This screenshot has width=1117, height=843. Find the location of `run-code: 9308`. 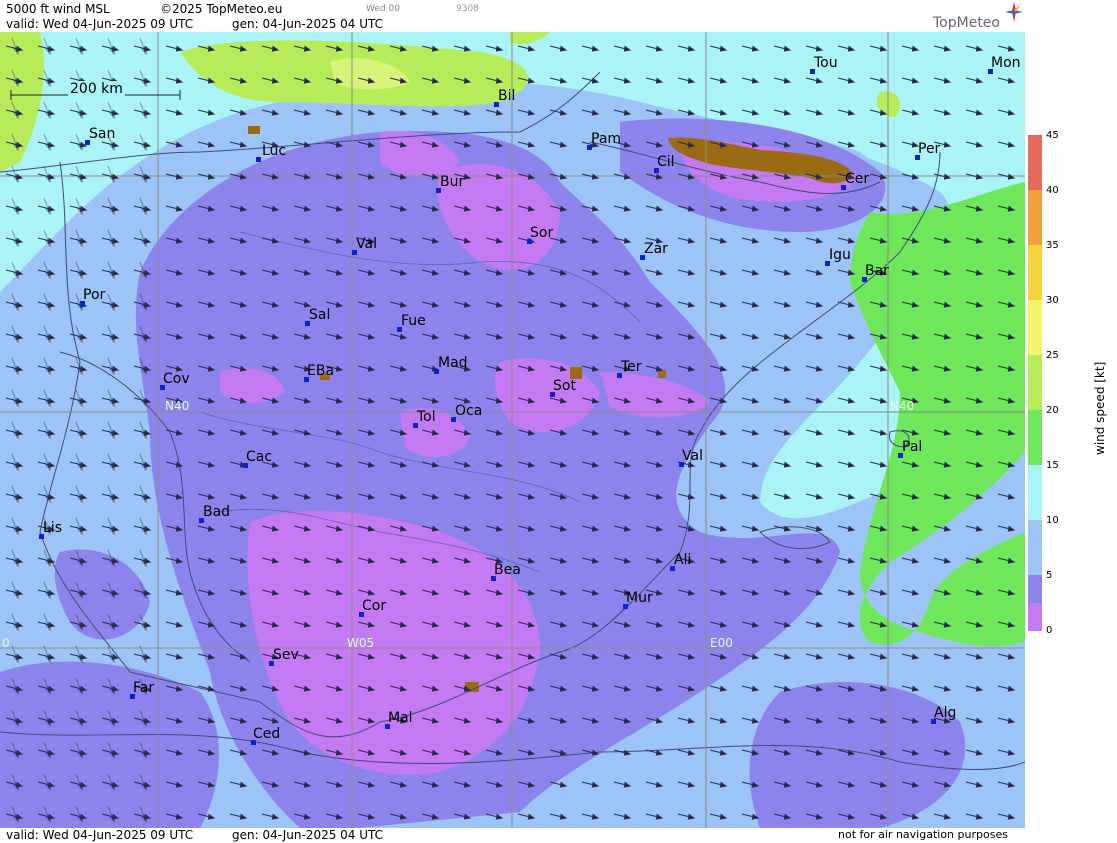

run-code: 9308 is located at coordinates (467, 9).